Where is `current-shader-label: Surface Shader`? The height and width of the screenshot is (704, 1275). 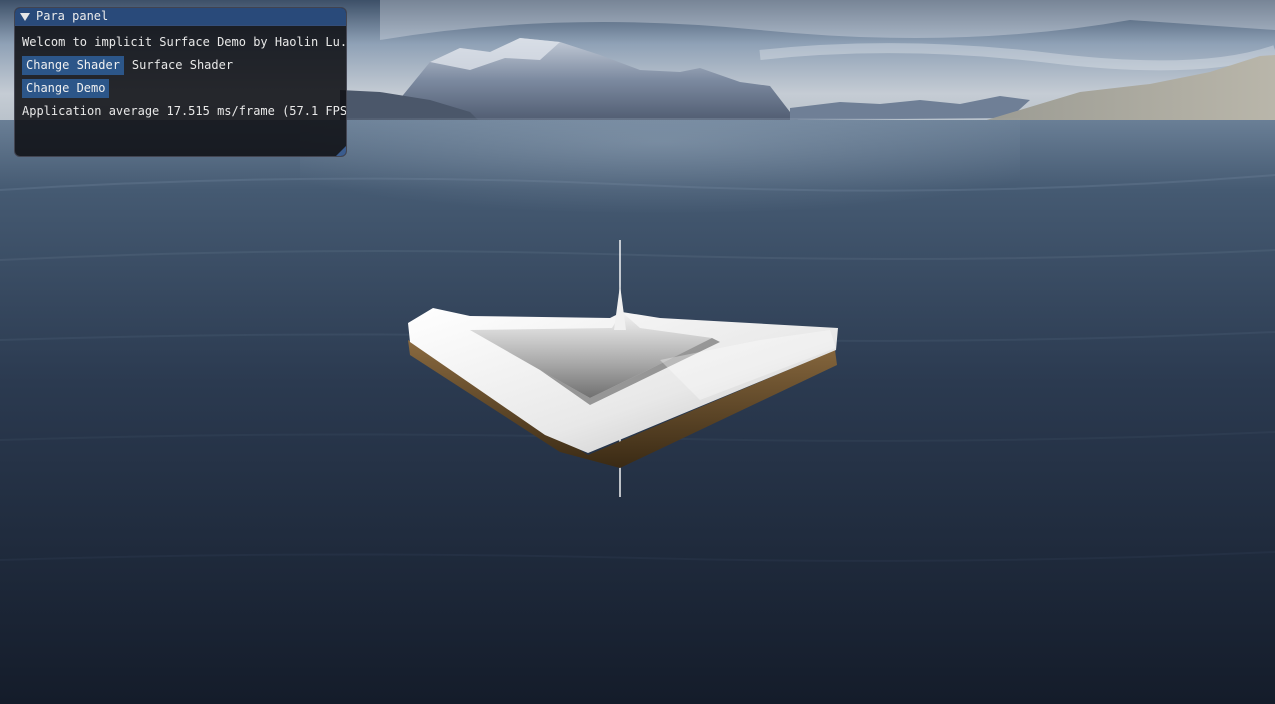 current-shader-label: Surface Shader is located at coordinates (182, 65).